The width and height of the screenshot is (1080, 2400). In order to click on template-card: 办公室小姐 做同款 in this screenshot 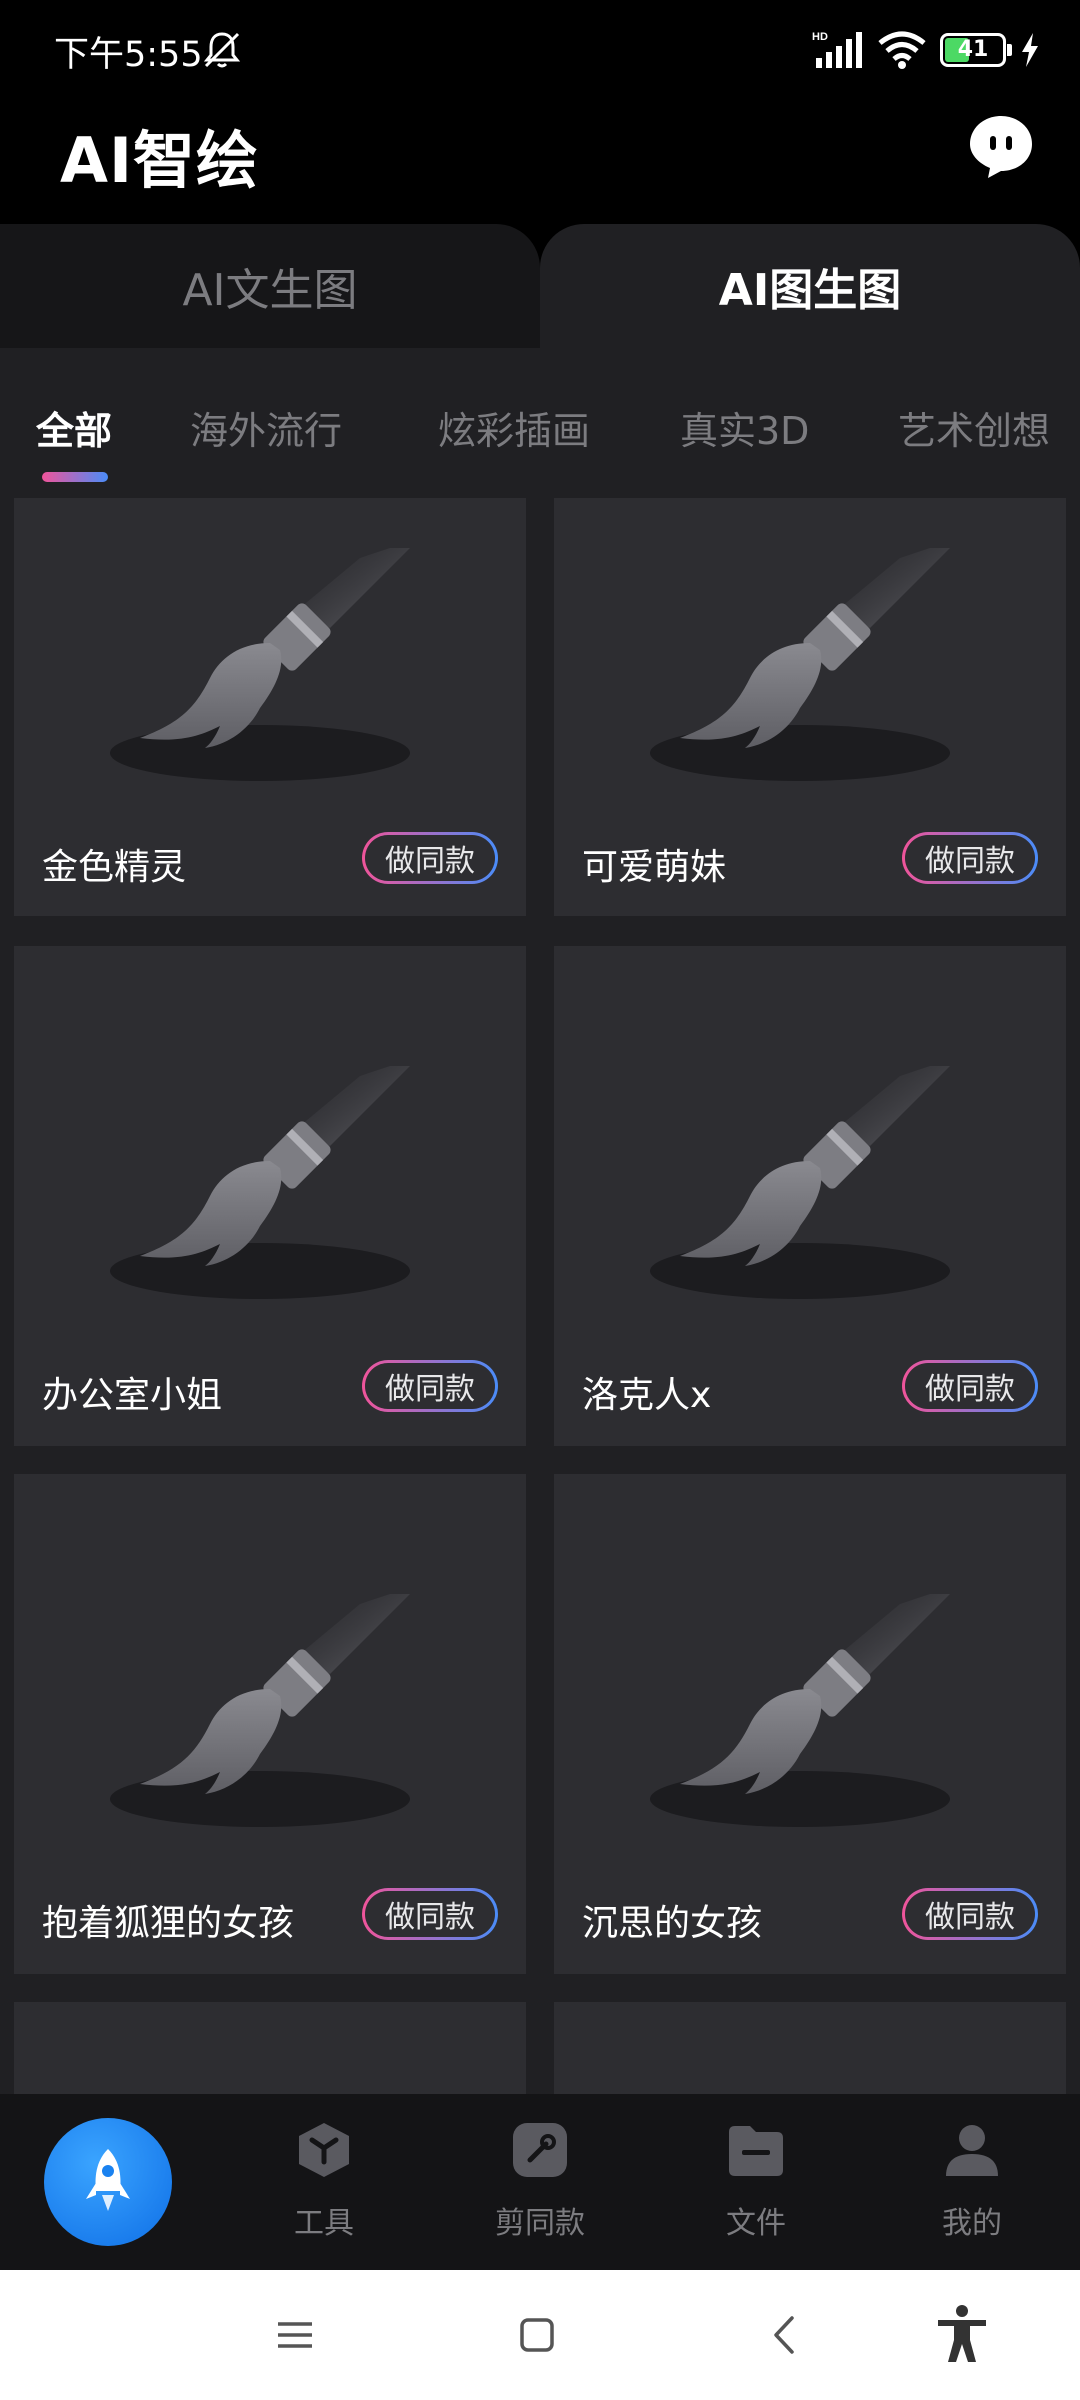, I will do `click(270, 1196)`.